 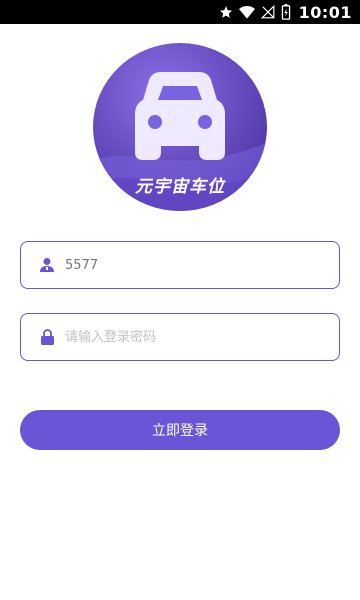 I want to click on username-field, so click(x=180, y=265).